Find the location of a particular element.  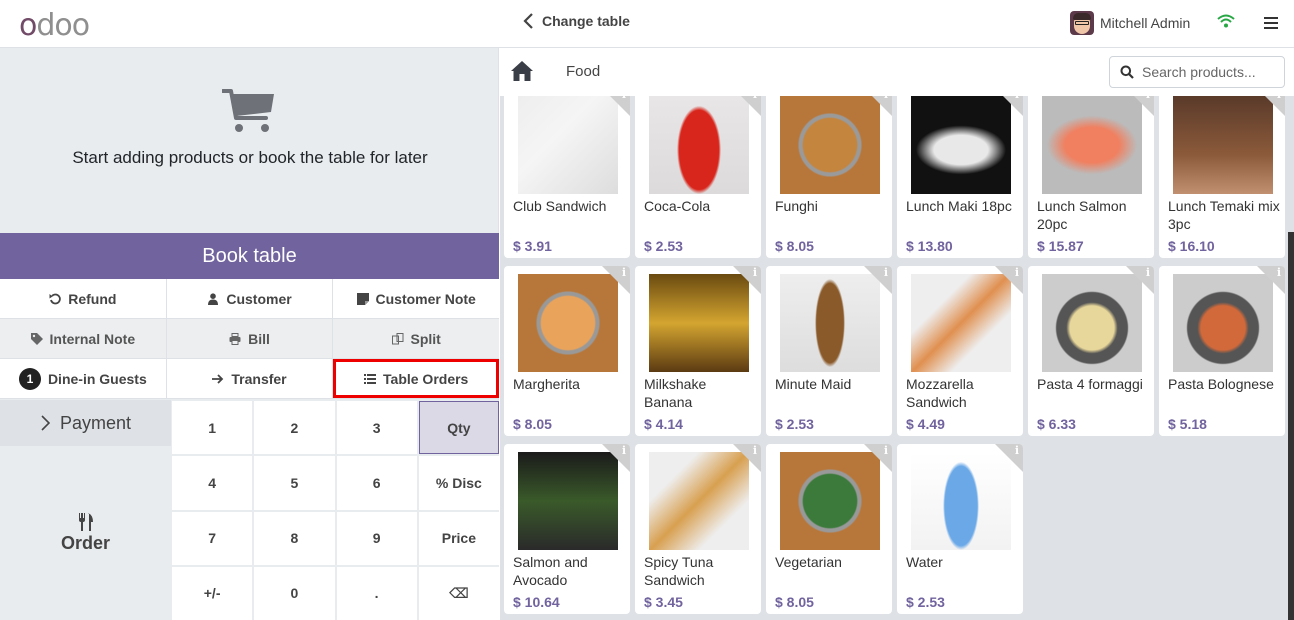

product-card: i Vegetarian $ 8.05 is located at coordinates (829, 529).